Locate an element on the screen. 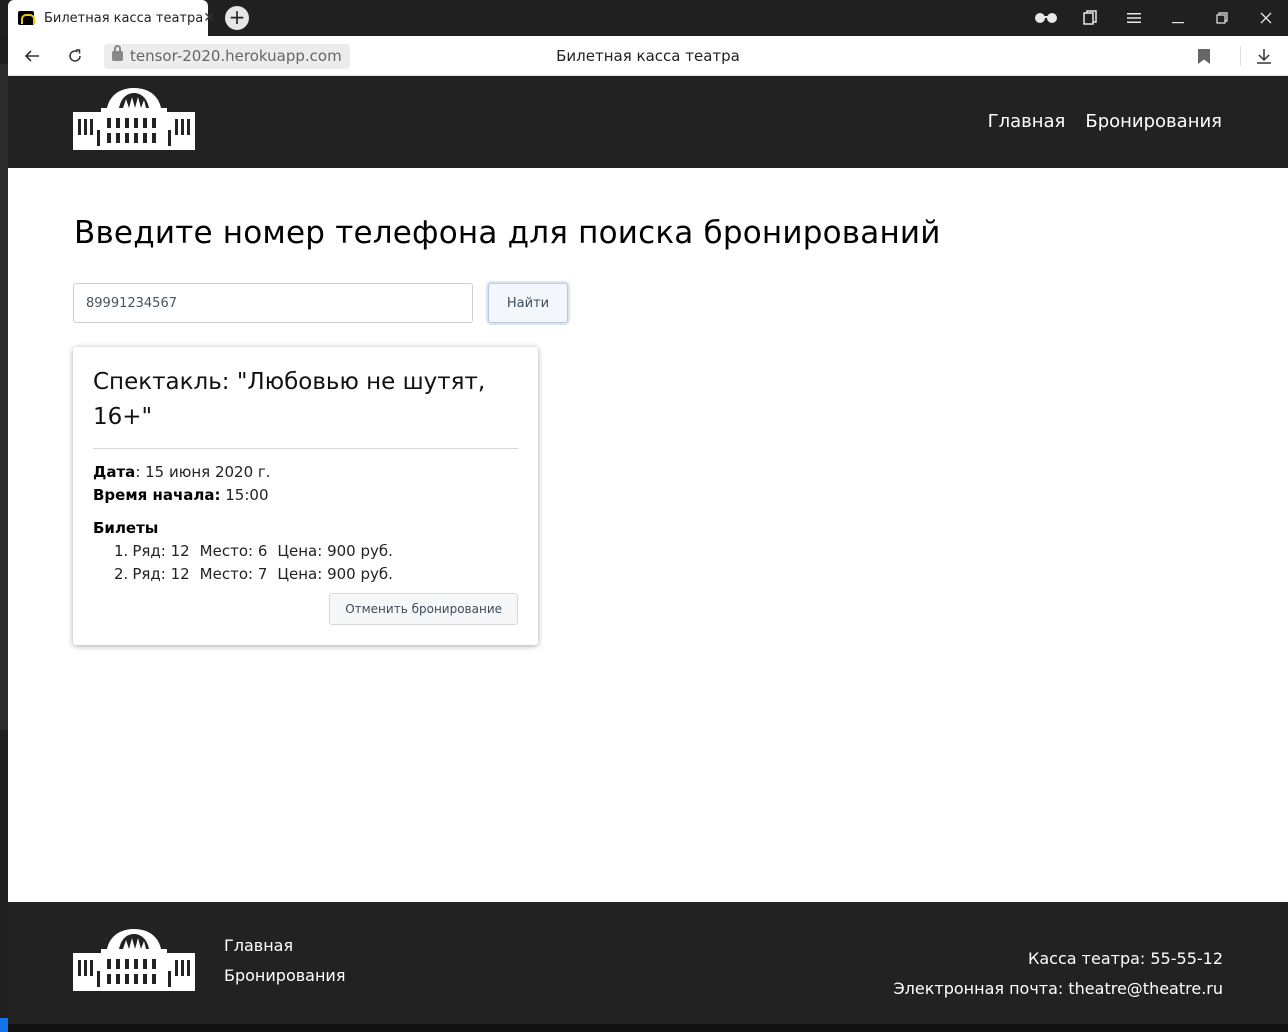 The image size is (1288, 1032). window-bottom-edge is located at coordinates (648, 1028).